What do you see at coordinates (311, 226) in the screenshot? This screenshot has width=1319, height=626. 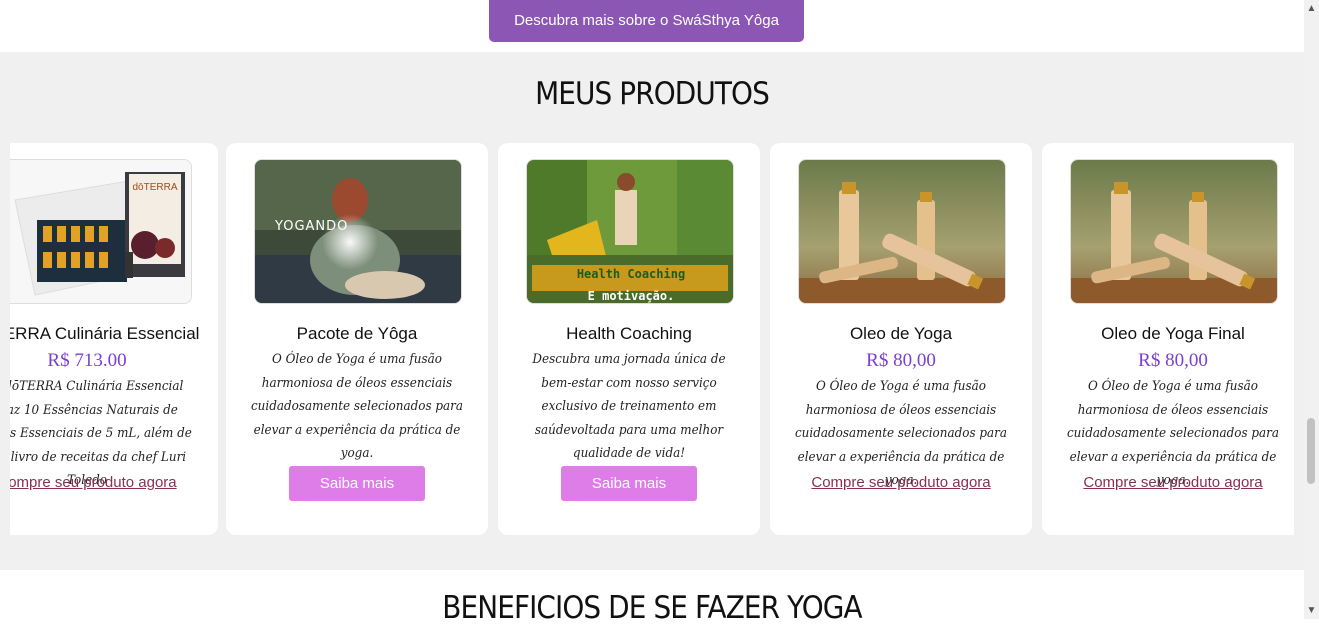 I see `yogando-label: YOGANDO` at bounding box center [311, 226].